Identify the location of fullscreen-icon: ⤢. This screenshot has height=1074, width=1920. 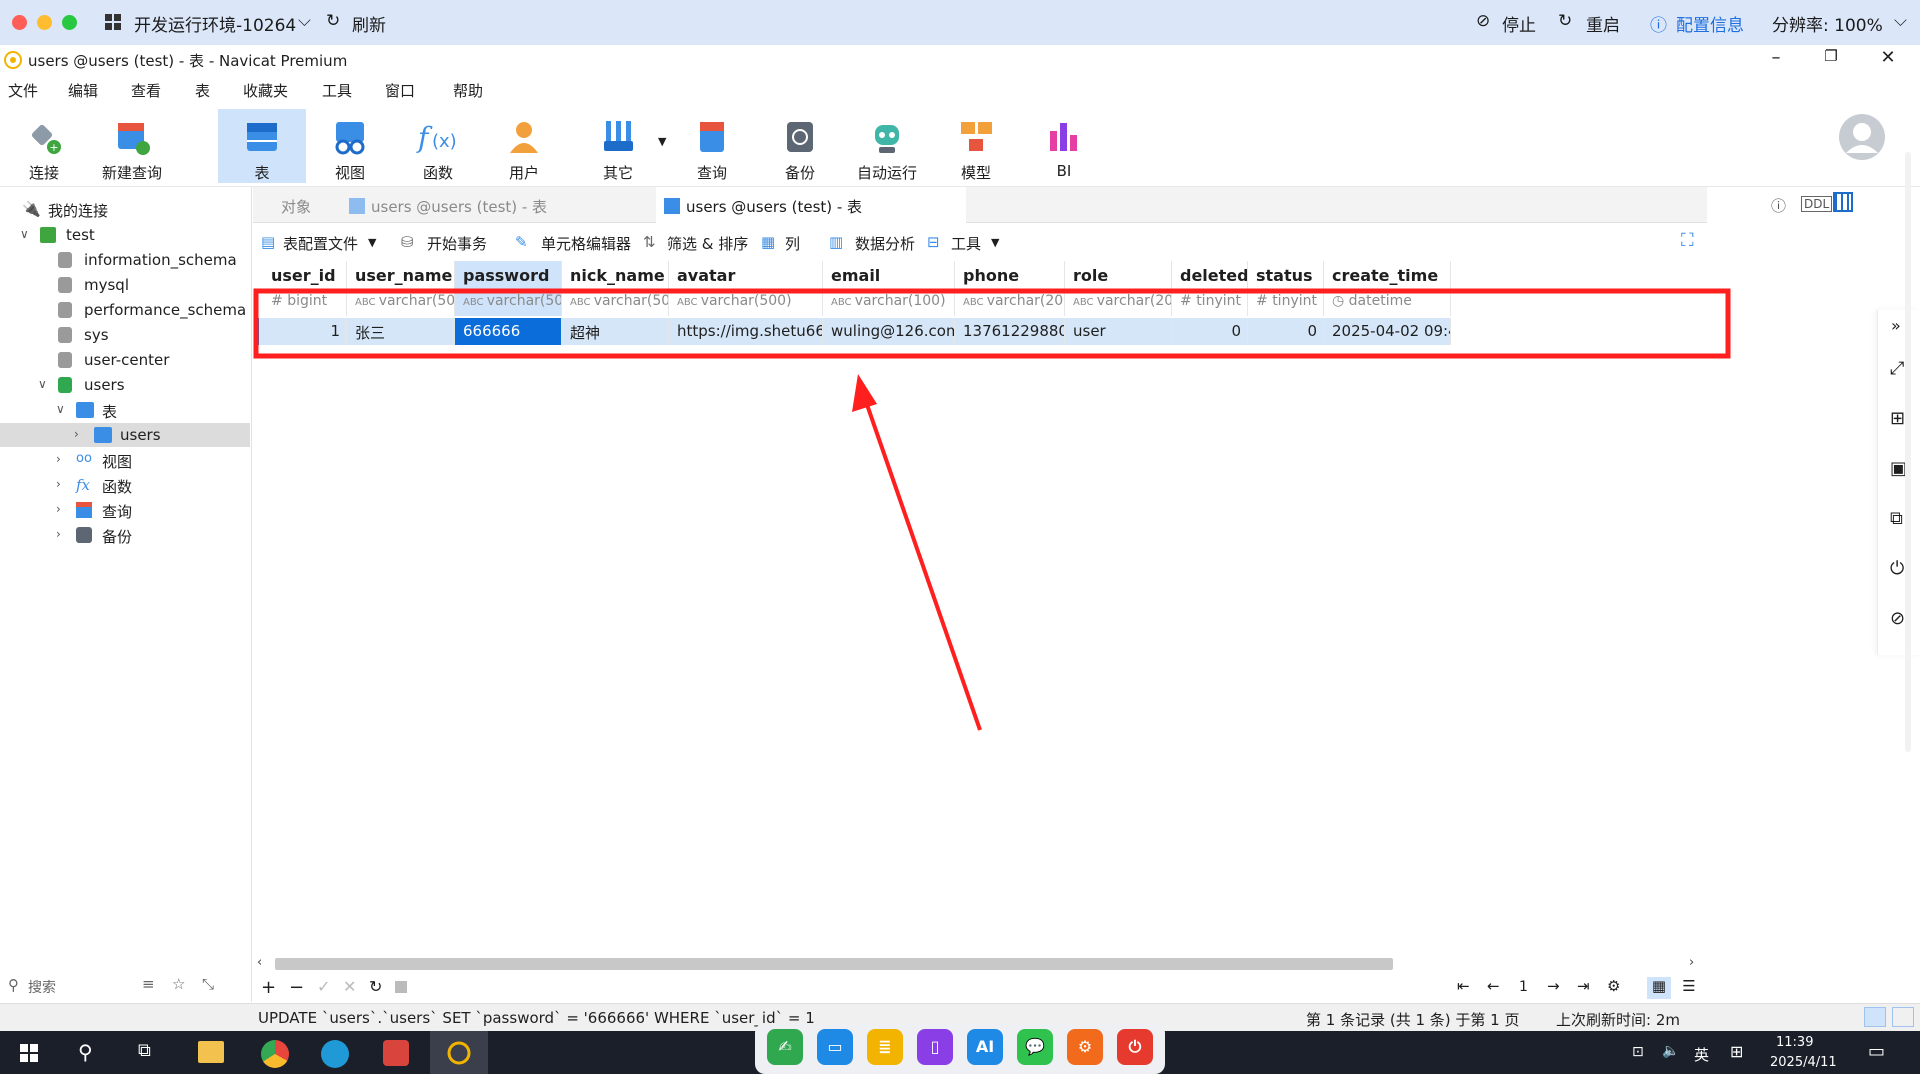
(1897, 368).